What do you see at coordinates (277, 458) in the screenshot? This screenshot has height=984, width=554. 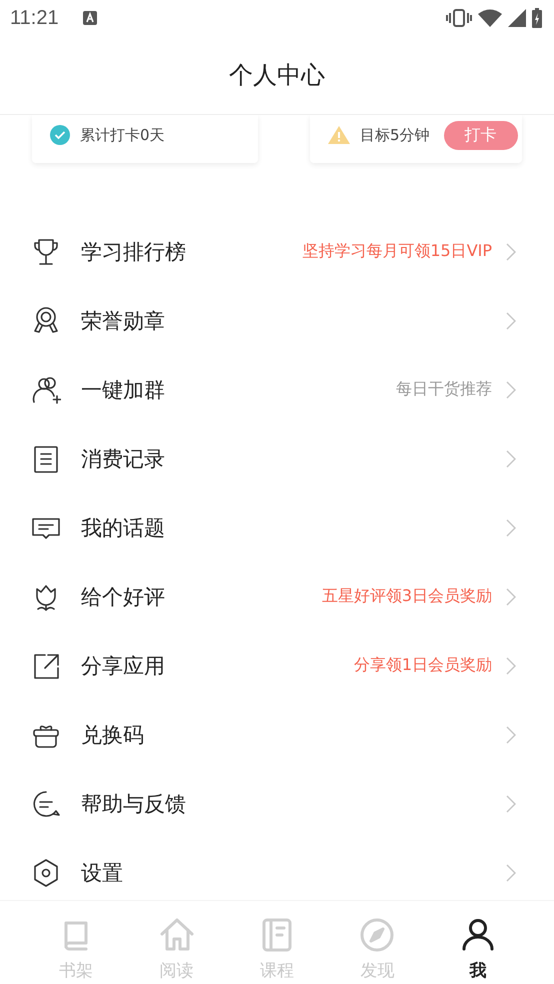 I see `menu-item: 消费记录` at bounding box center [277, 458].